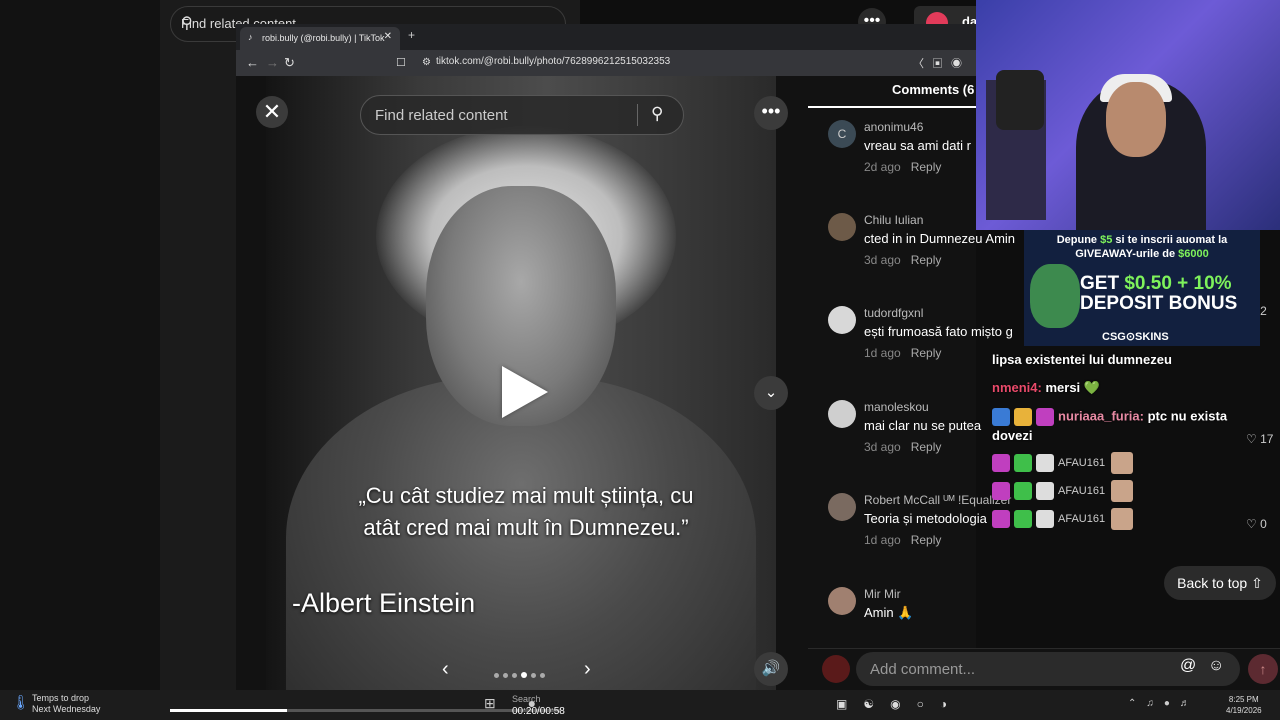 The height and width of the screenshot is (720, 1280). Describe the element at coordinates (80, 360) in the screenshot. I see `background-sidebar` at that location.